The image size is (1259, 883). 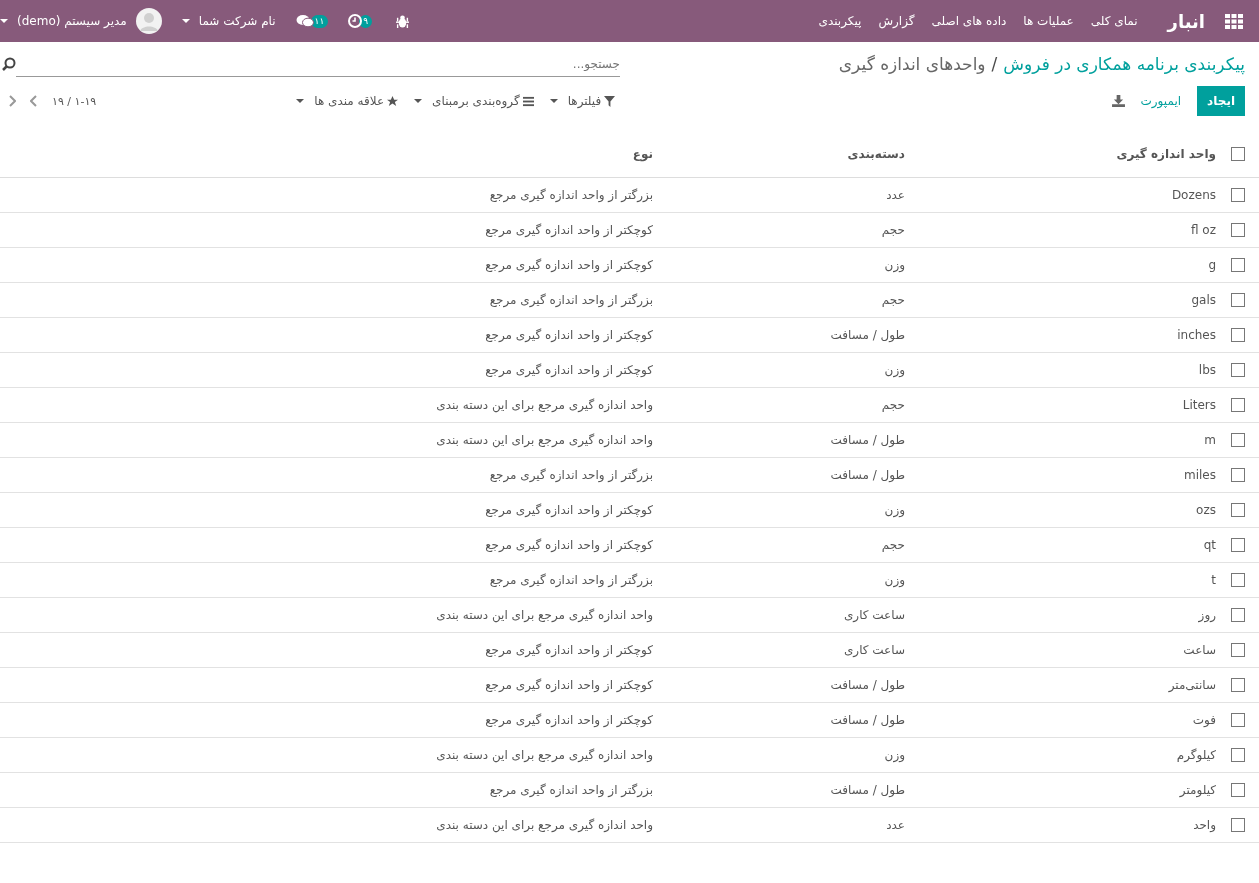 I want to click on menu-item: پیکربندی, so click(x=840, y=21).